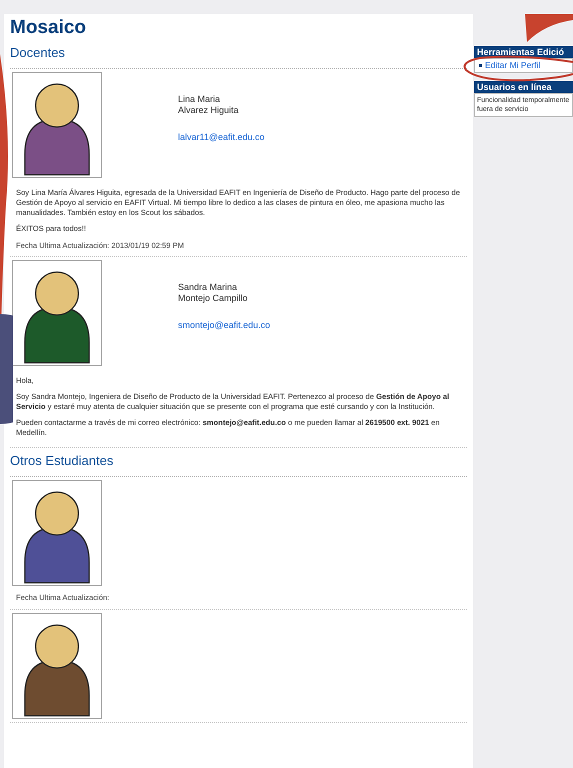 Image resolution: width=573 pixels, height=768 pixels. What do you see at coordinates (224, 326) in the screenshot?
I see `email-link: smontejo@eafit.edu.co` at bounding box center [224, 326].